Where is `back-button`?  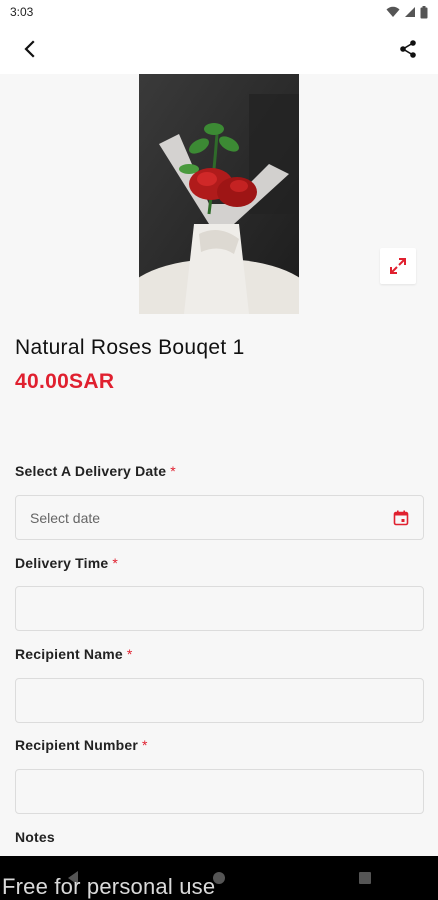 back-button is located at coordinates (30, 49).